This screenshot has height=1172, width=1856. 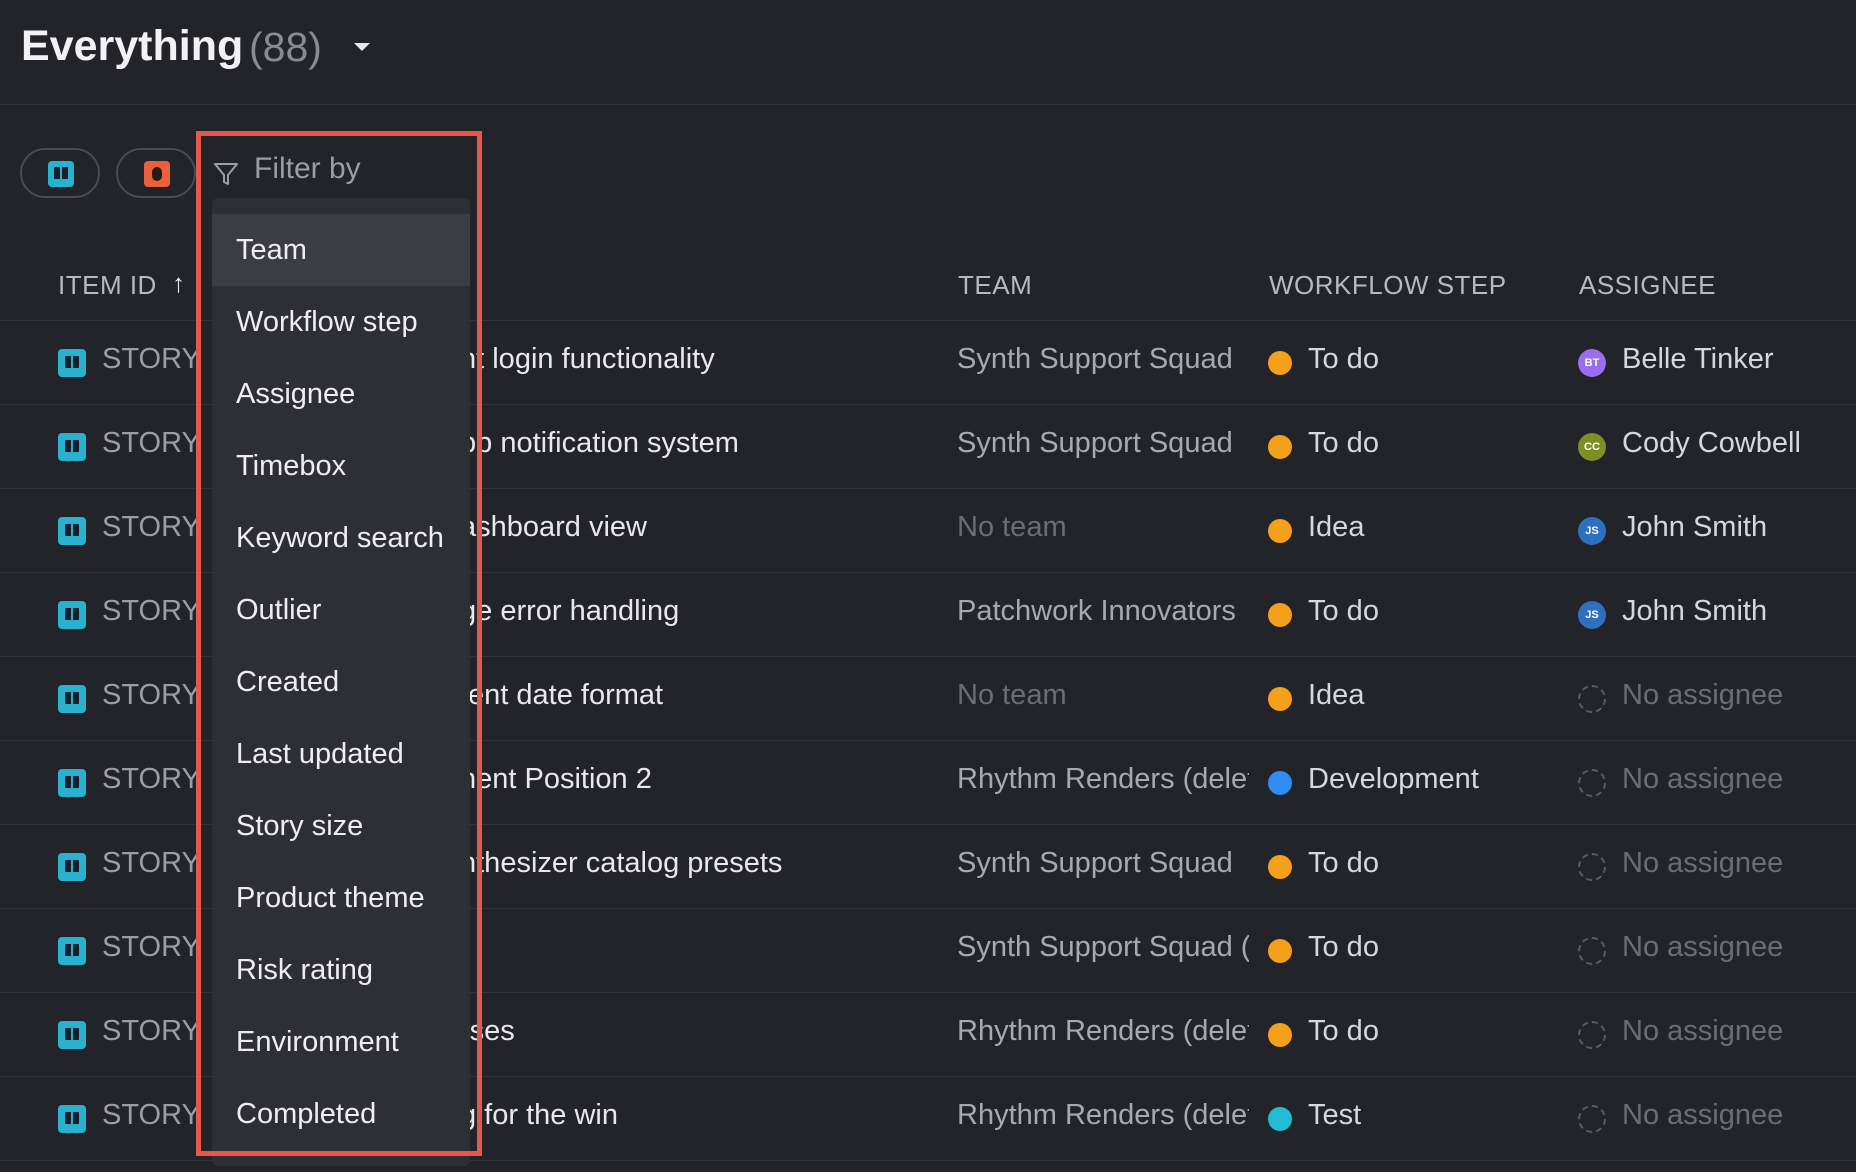 I want to click on funnel-icon, so click(x=226, y=174).